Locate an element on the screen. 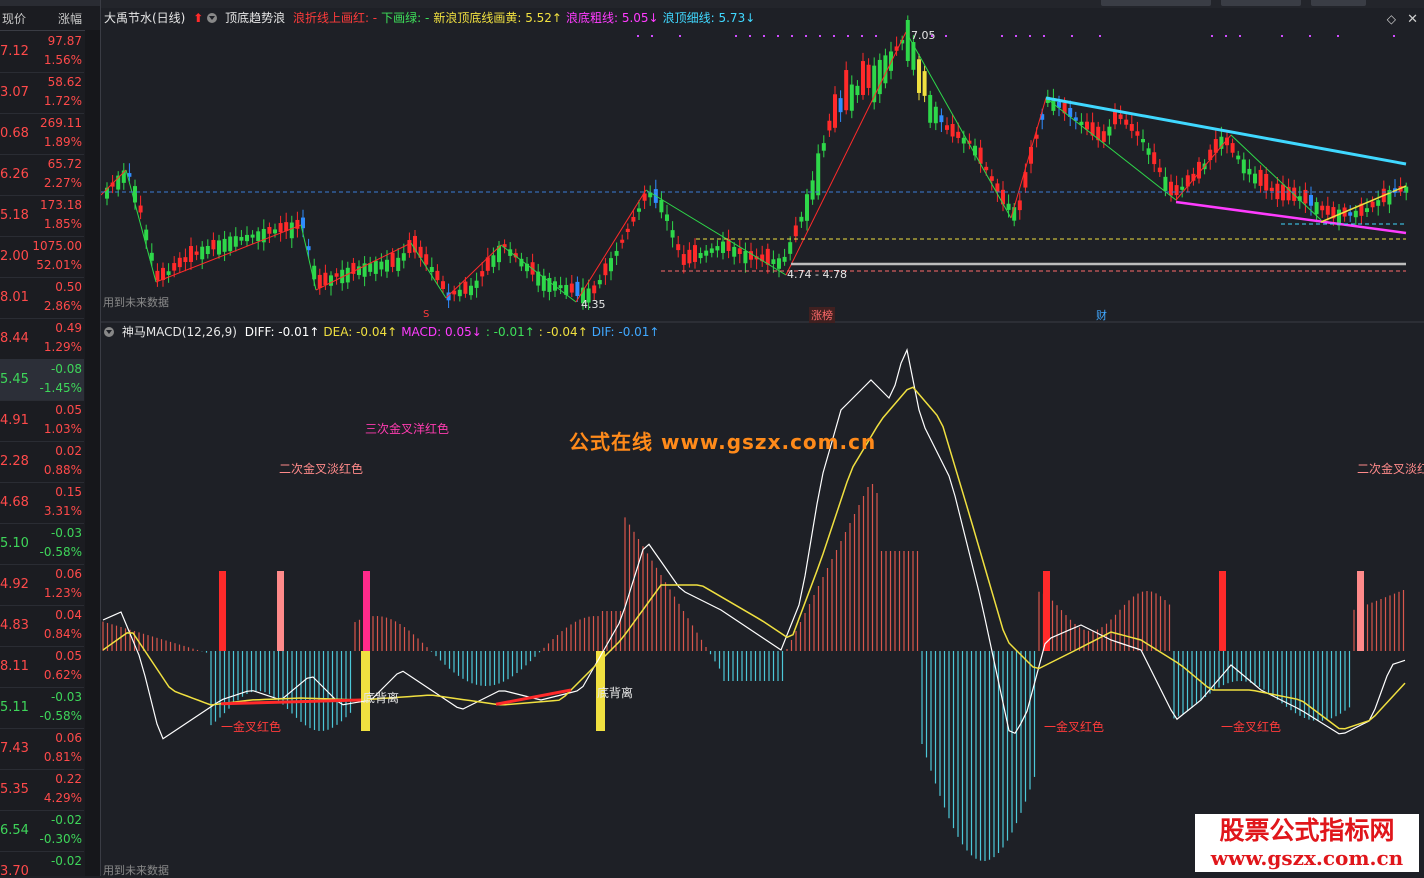  quote-row: 8.44 0.49 1.29% is located at coordinates (42, 339).